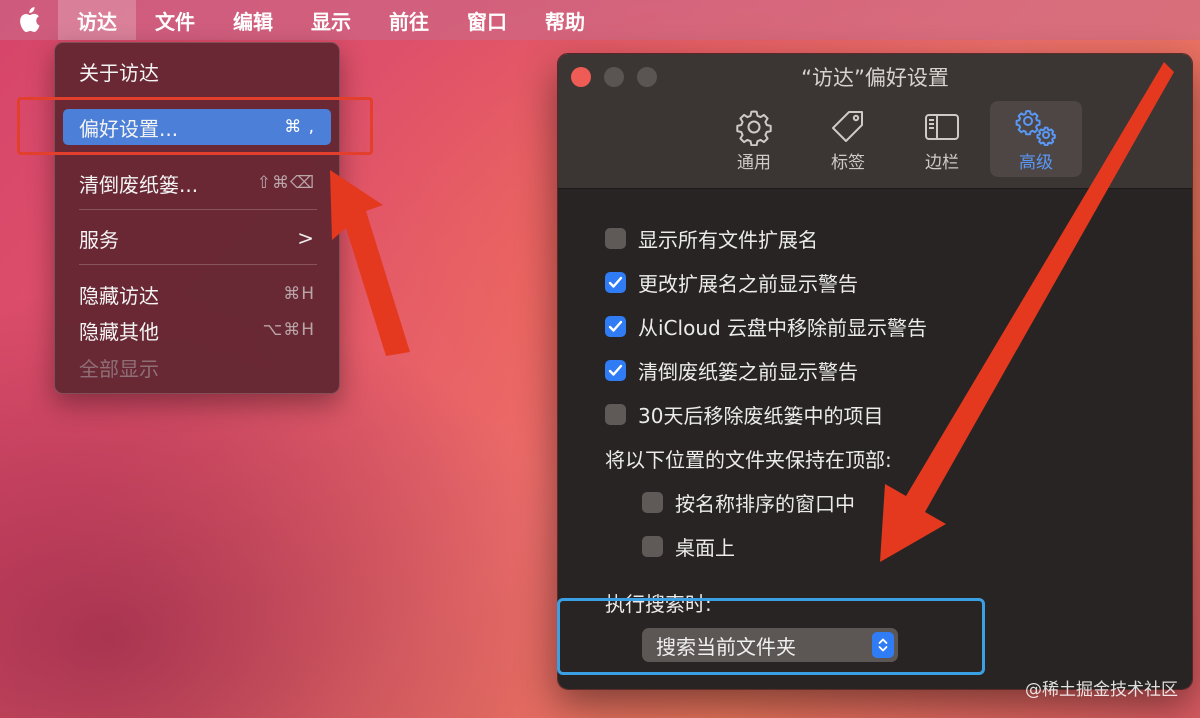 The height and width of the screenshot is (718, 1200). Describe the element at coordinates (771, 636) in the screenshot. I see `annotation-search-box` at that location.